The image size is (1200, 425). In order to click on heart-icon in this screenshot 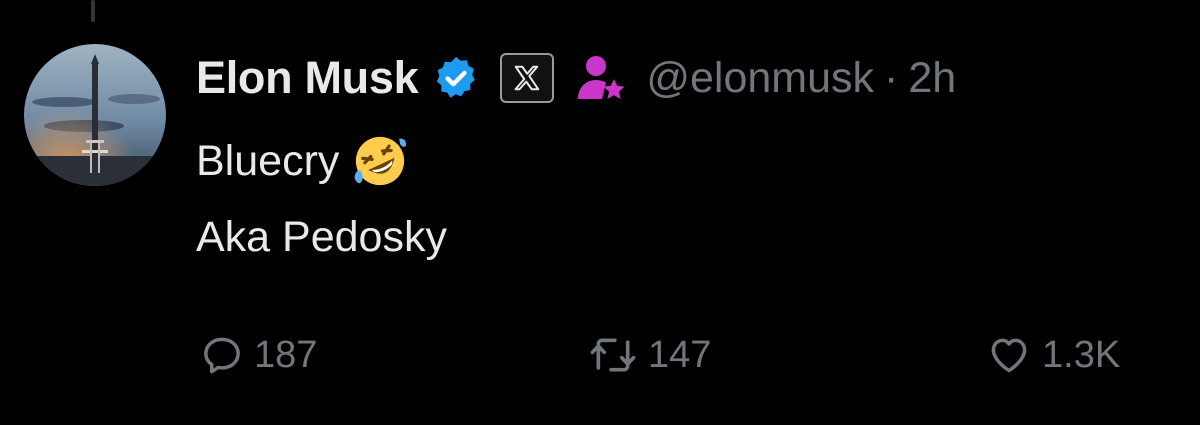, I will do `click(1009, 355)`.